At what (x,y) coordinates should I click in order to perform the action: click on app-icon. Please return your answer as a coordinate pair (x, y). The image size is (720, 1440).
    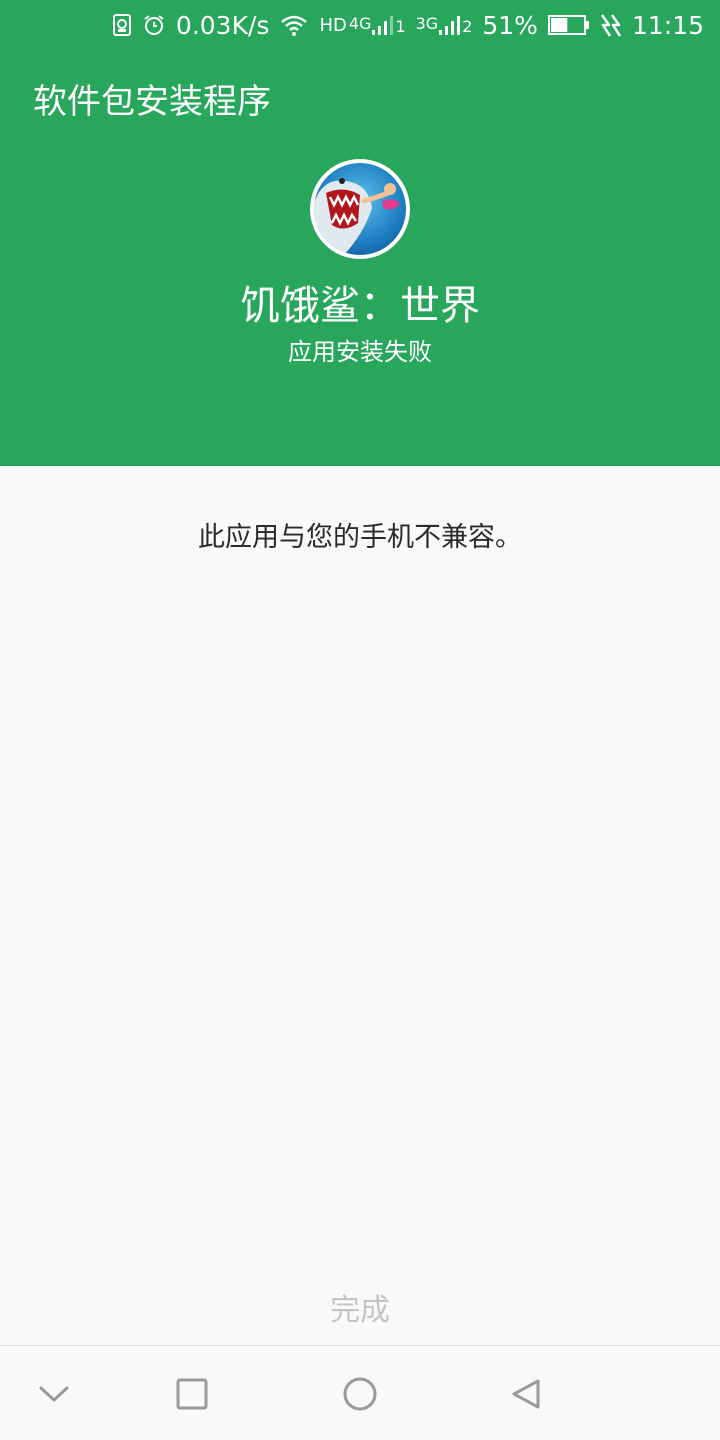
    Looking at the image, I should click on (360, 209).